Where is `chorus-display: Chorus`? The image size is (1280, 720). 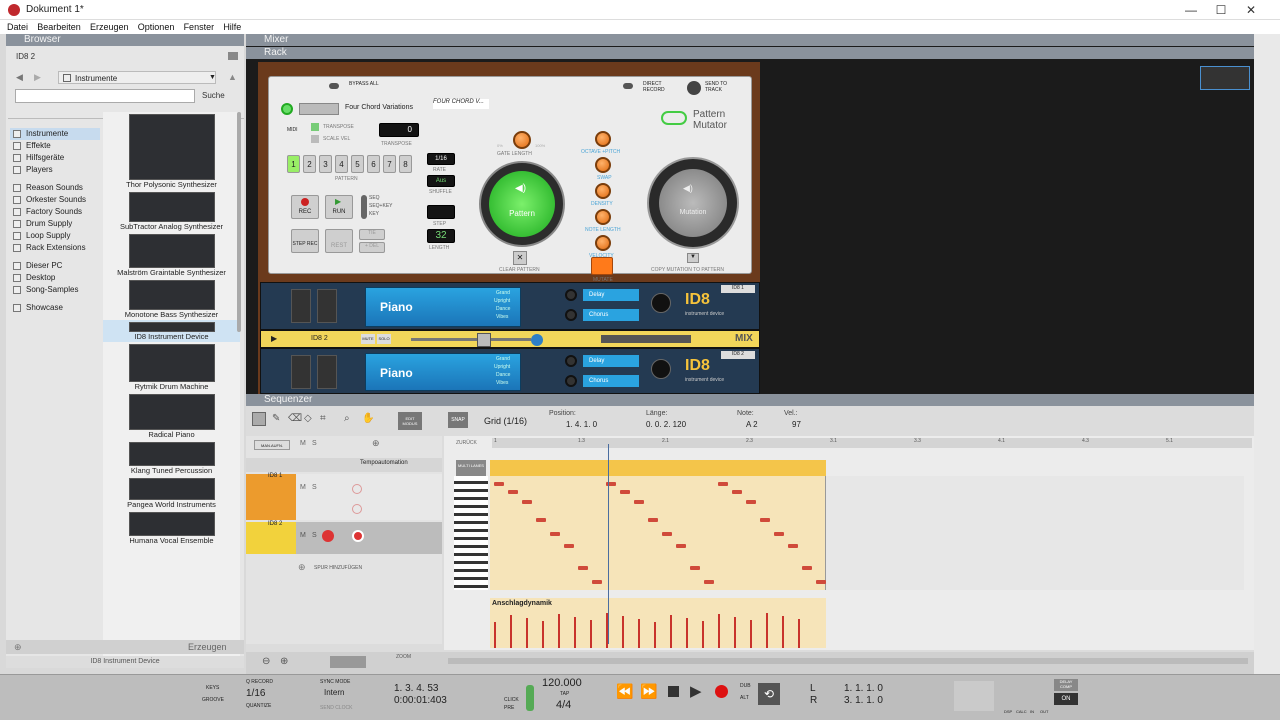 chorus-display: Chorus is located at coordinates (611, 381).